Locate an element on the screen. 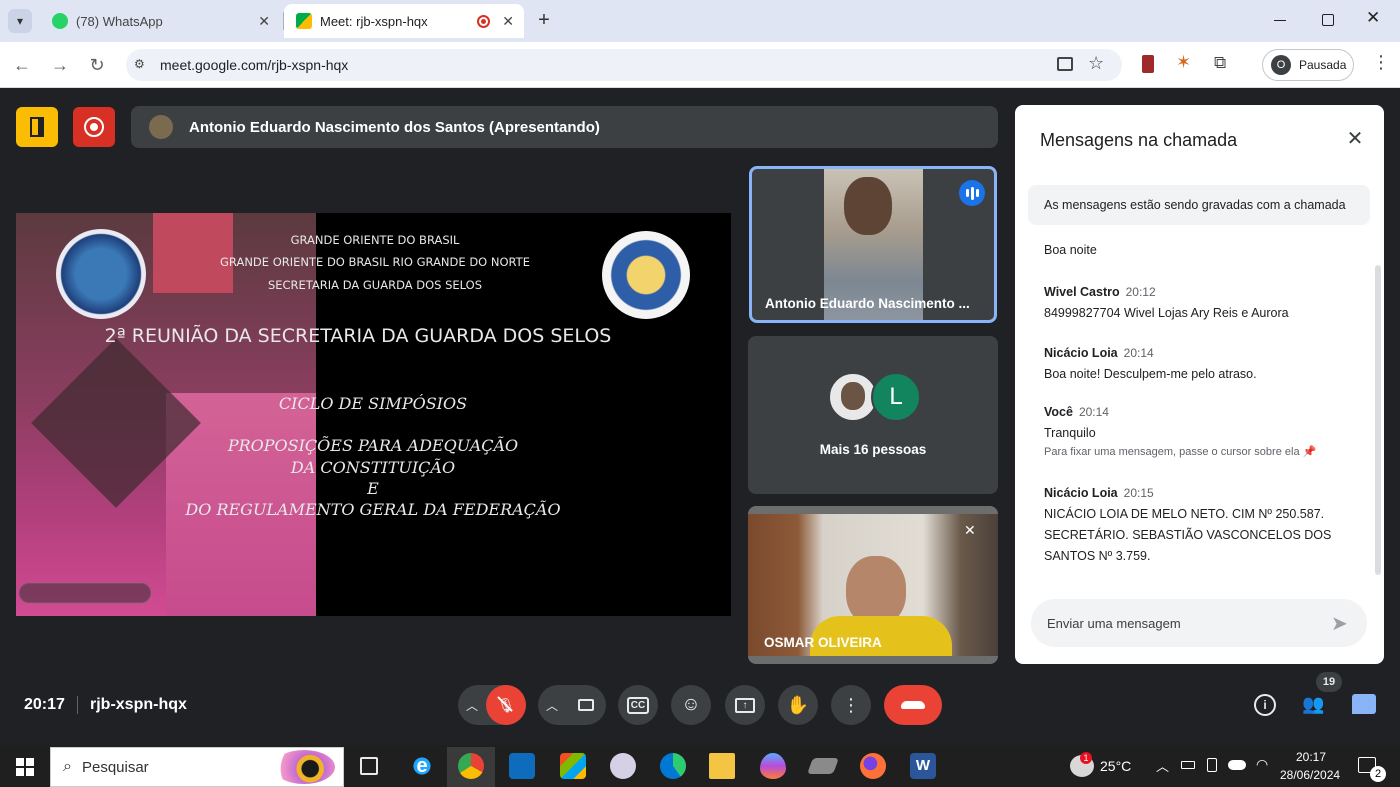 Image resolution: width=1400 pixels, height=787 pixels. weather-badge: 1 is located at coordinates (1086, 758).